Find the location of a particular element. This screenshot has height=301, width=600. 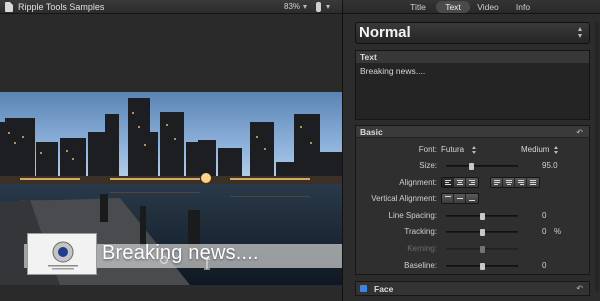

align-middle-icon is located at coordinates (460, 198).